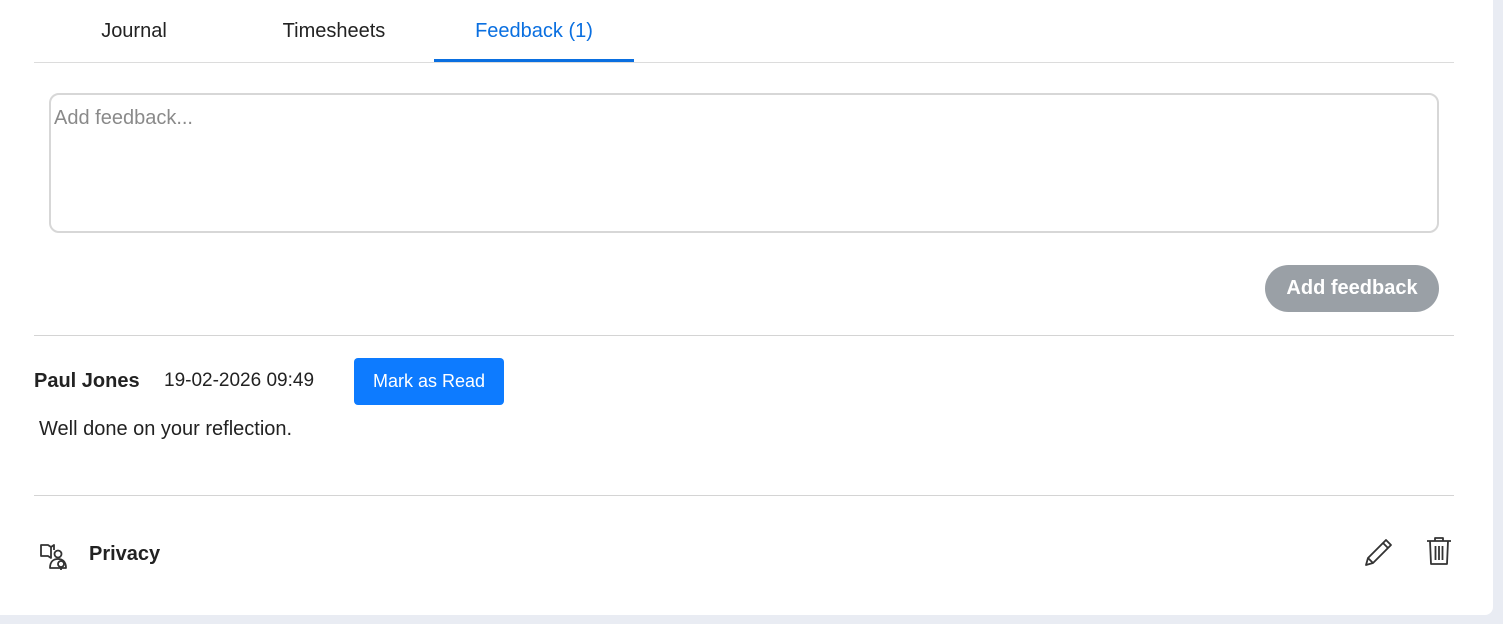  I want to click on feedback-message: Well done on your reflection., so click(166, 429).